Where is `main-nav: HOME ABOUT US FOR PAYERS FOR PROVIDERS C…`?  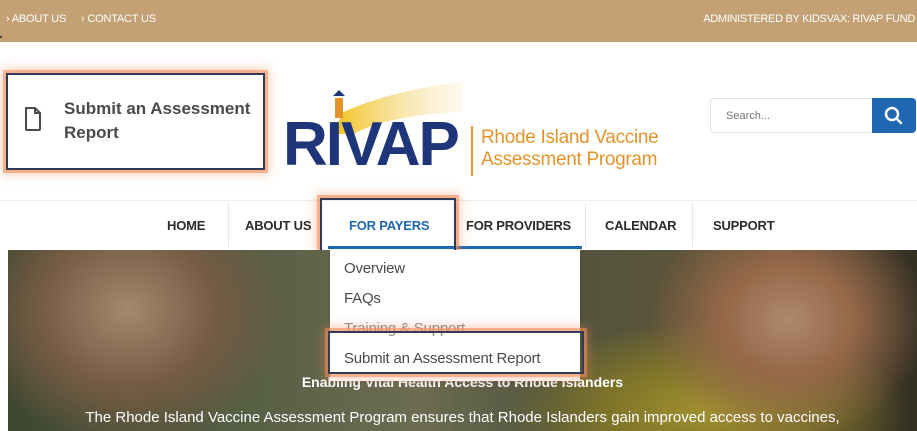 main-nav: HOME ABOUT US FOR PAYERS FOR PROVIDERS C… is located at coordinates (458, 224).